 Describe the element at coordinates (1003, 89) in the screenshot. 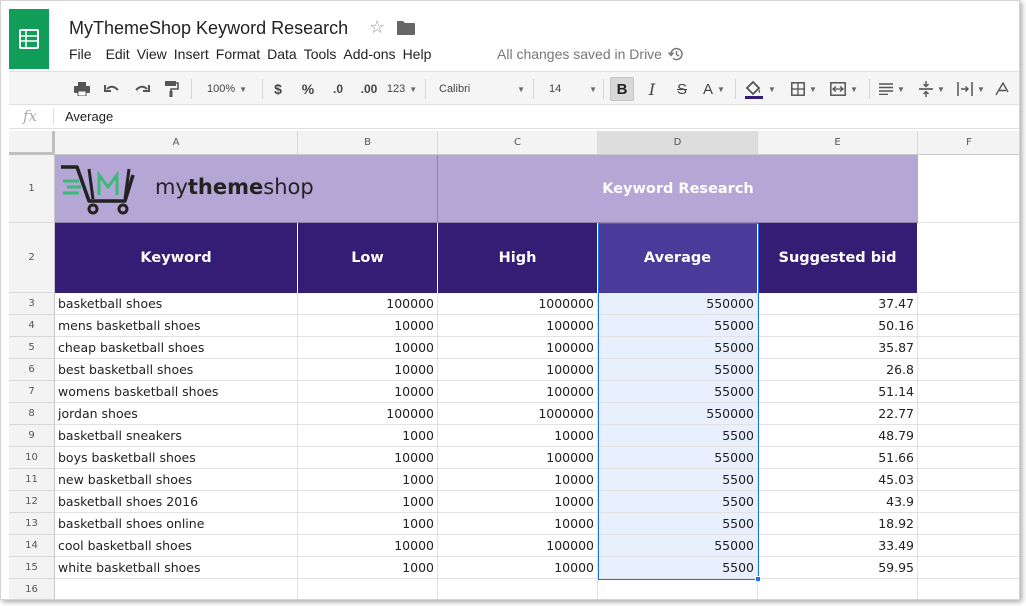

I see `text-rotation-button` at that location.